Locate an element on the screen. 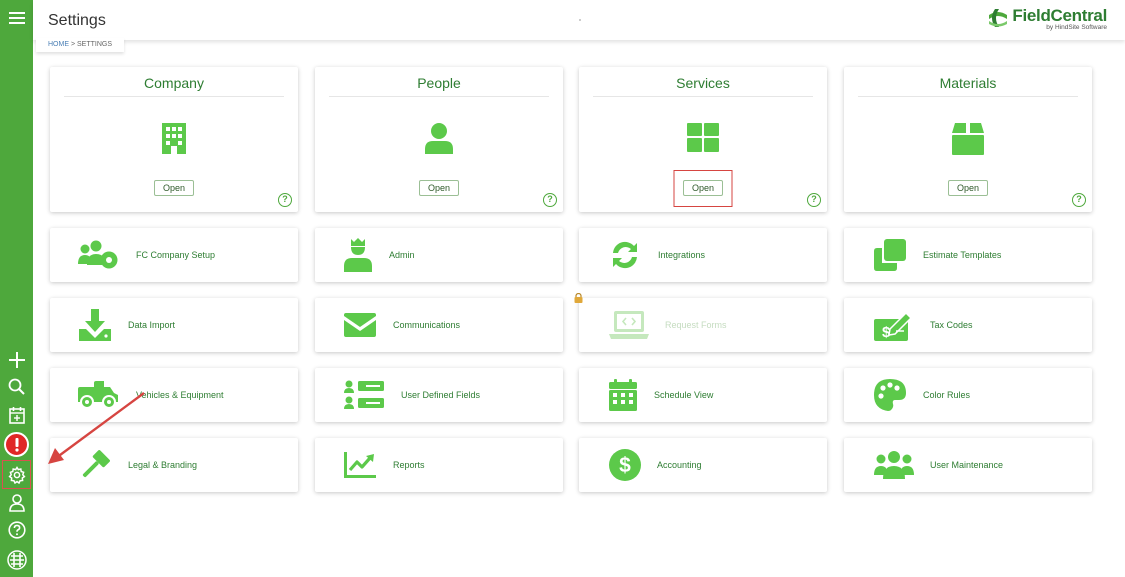 Image resolution: width=1125 pixels, height=577 pixels. users-gear-icon is located at coordinates (98, 254).